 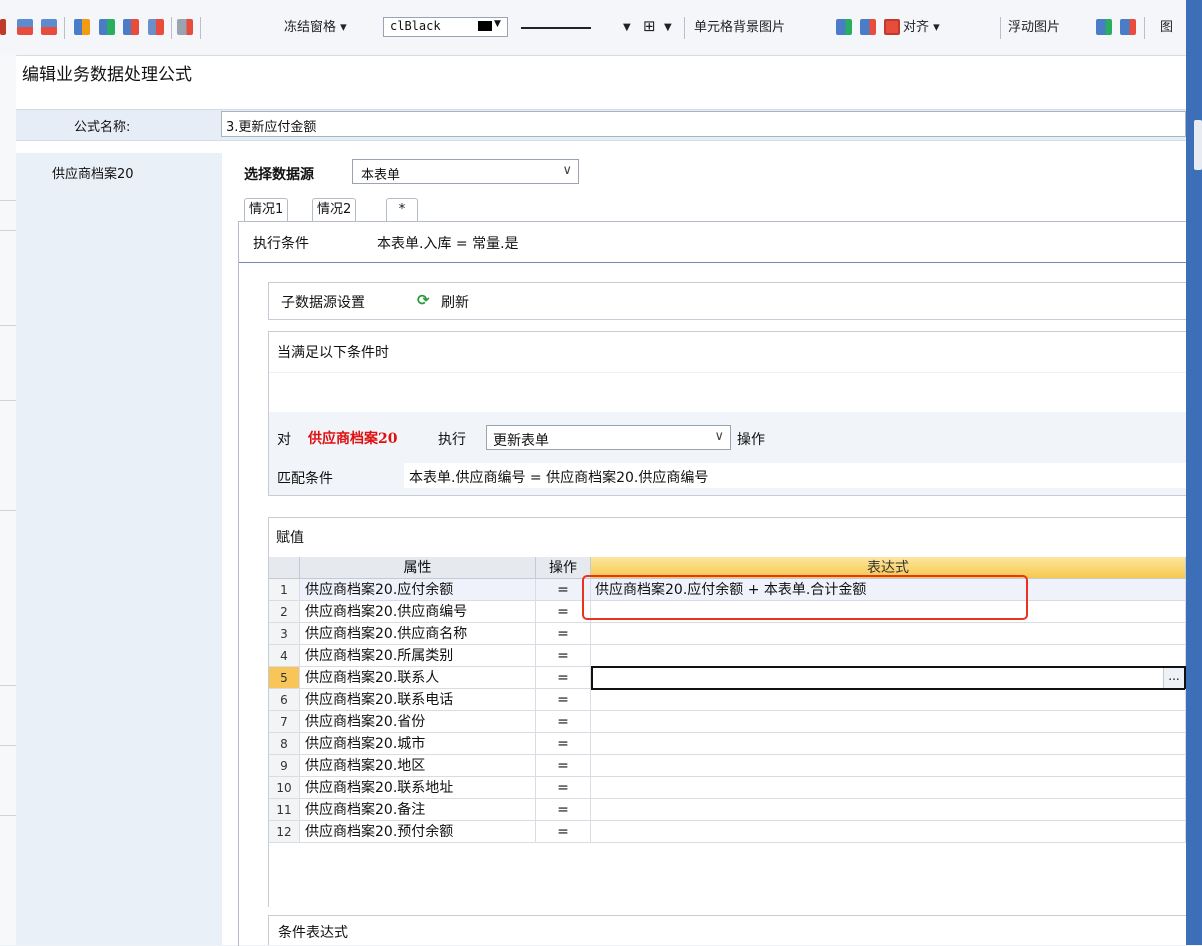 I want to click on table-row: 6 供应商档案20.联系电话 =, so click(x=727, y=700).